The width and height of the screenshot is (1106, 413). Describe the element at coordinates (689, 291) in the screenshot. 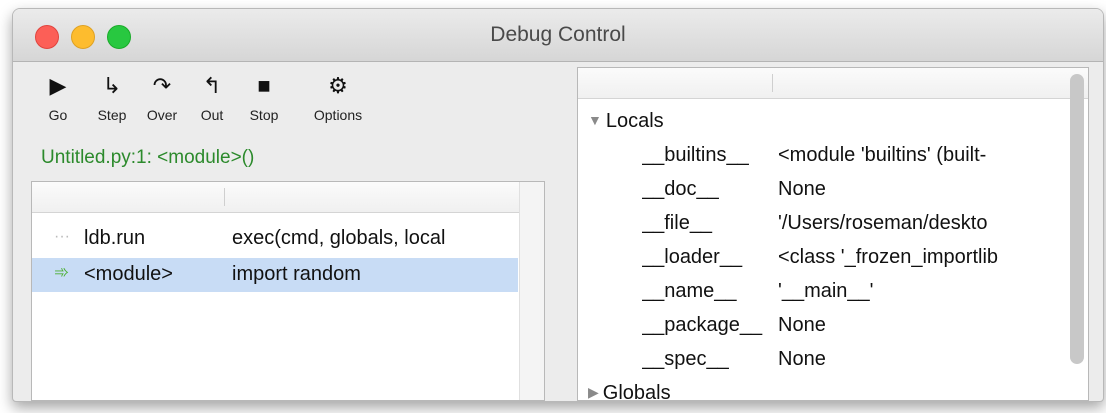

I see `variable-name: __name__` at that location.